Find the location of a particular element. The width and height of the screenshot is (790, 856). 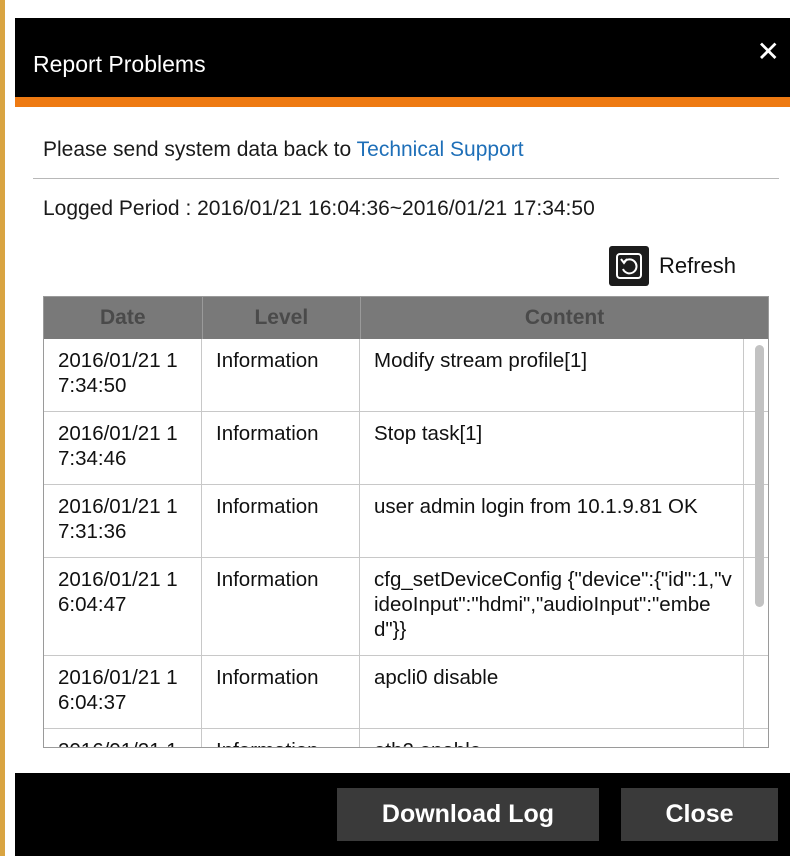

row-content: Modify stream profile[1] is located at coordinates (552, 375).